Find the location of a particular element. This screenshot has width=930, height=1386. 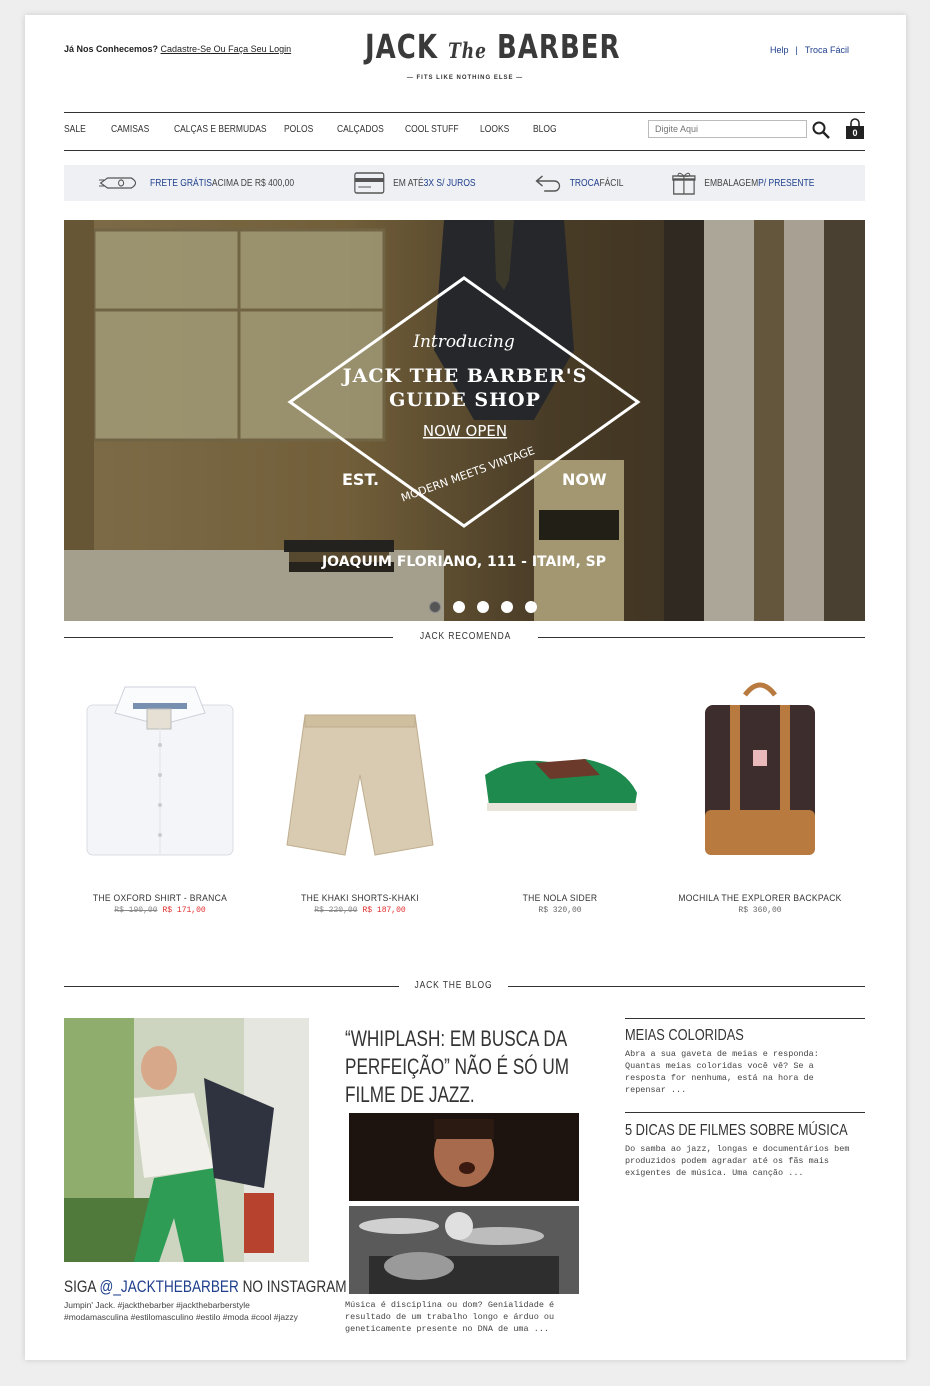

product-card: THE NOLA SIDER R$ 320,00 is located at coordinates (560, 790).